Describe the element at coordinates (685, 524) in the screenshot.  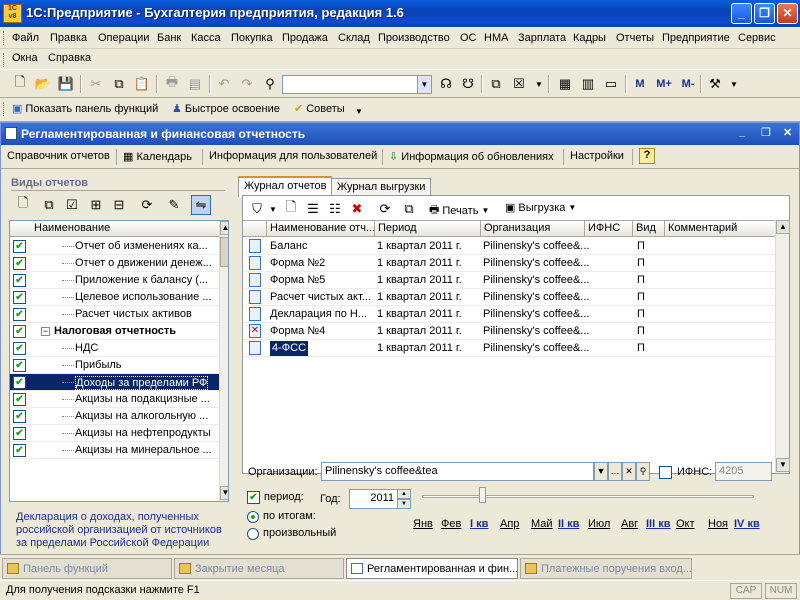
I see `period-button-9: Окт` at that location.